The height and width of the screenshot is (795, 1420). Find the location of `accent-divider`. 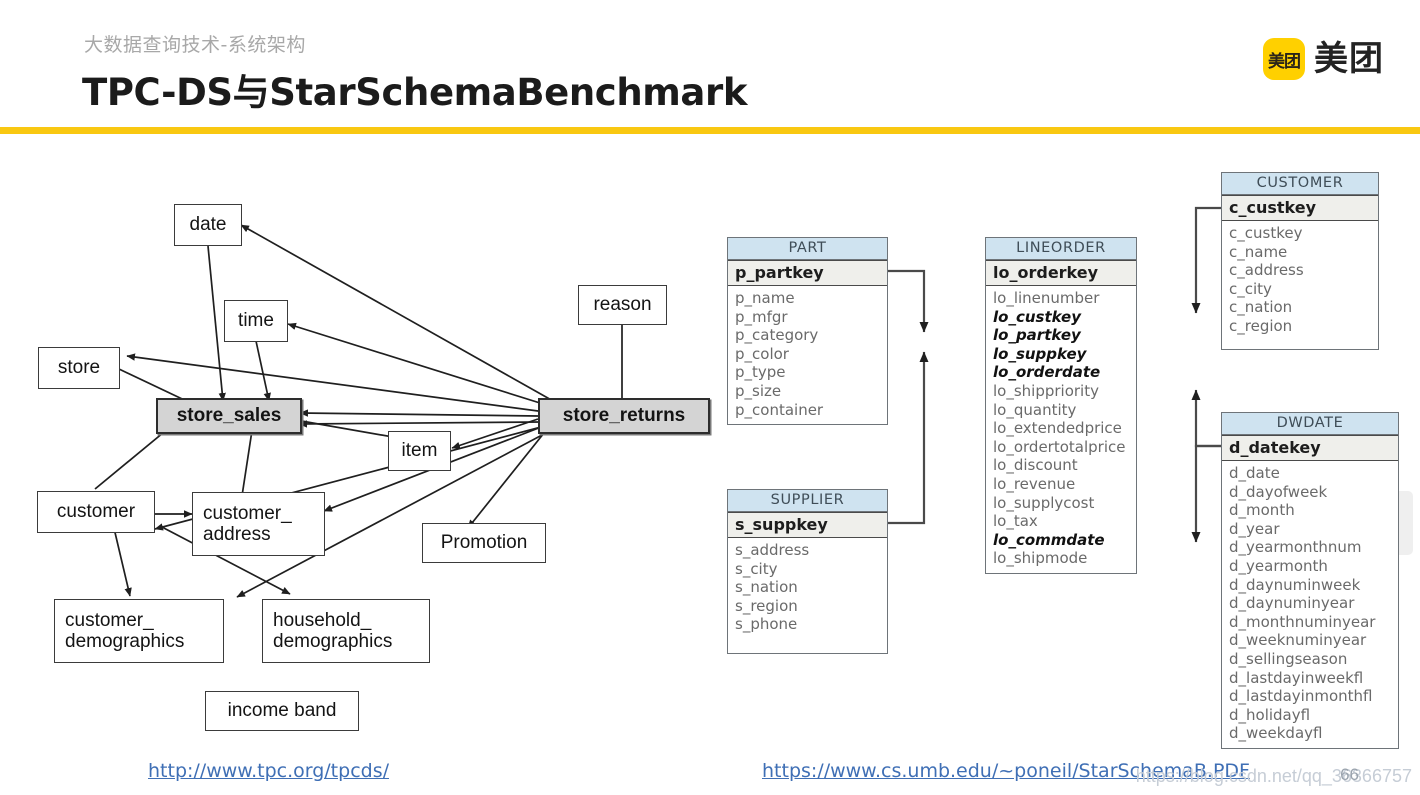

accent-divider is located at coordinates (710, 130).